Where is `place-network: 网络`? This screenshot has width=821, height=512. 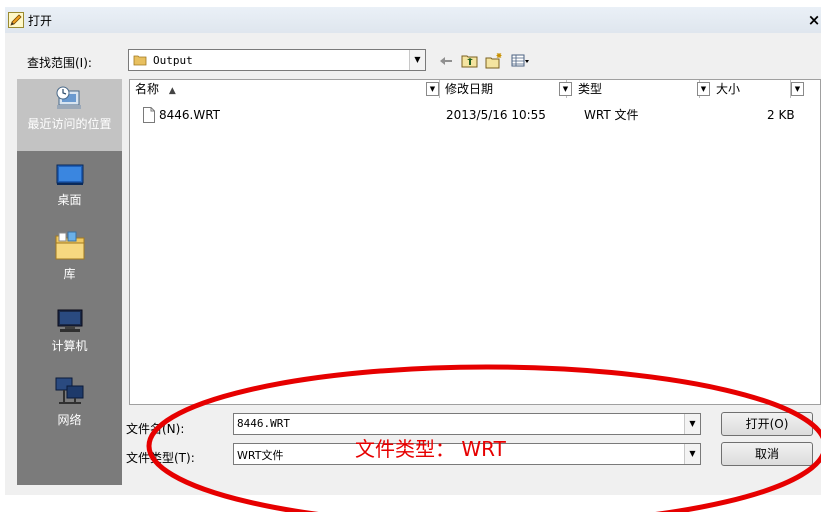 place-network: 网络 is located at coordinates (69, 401).